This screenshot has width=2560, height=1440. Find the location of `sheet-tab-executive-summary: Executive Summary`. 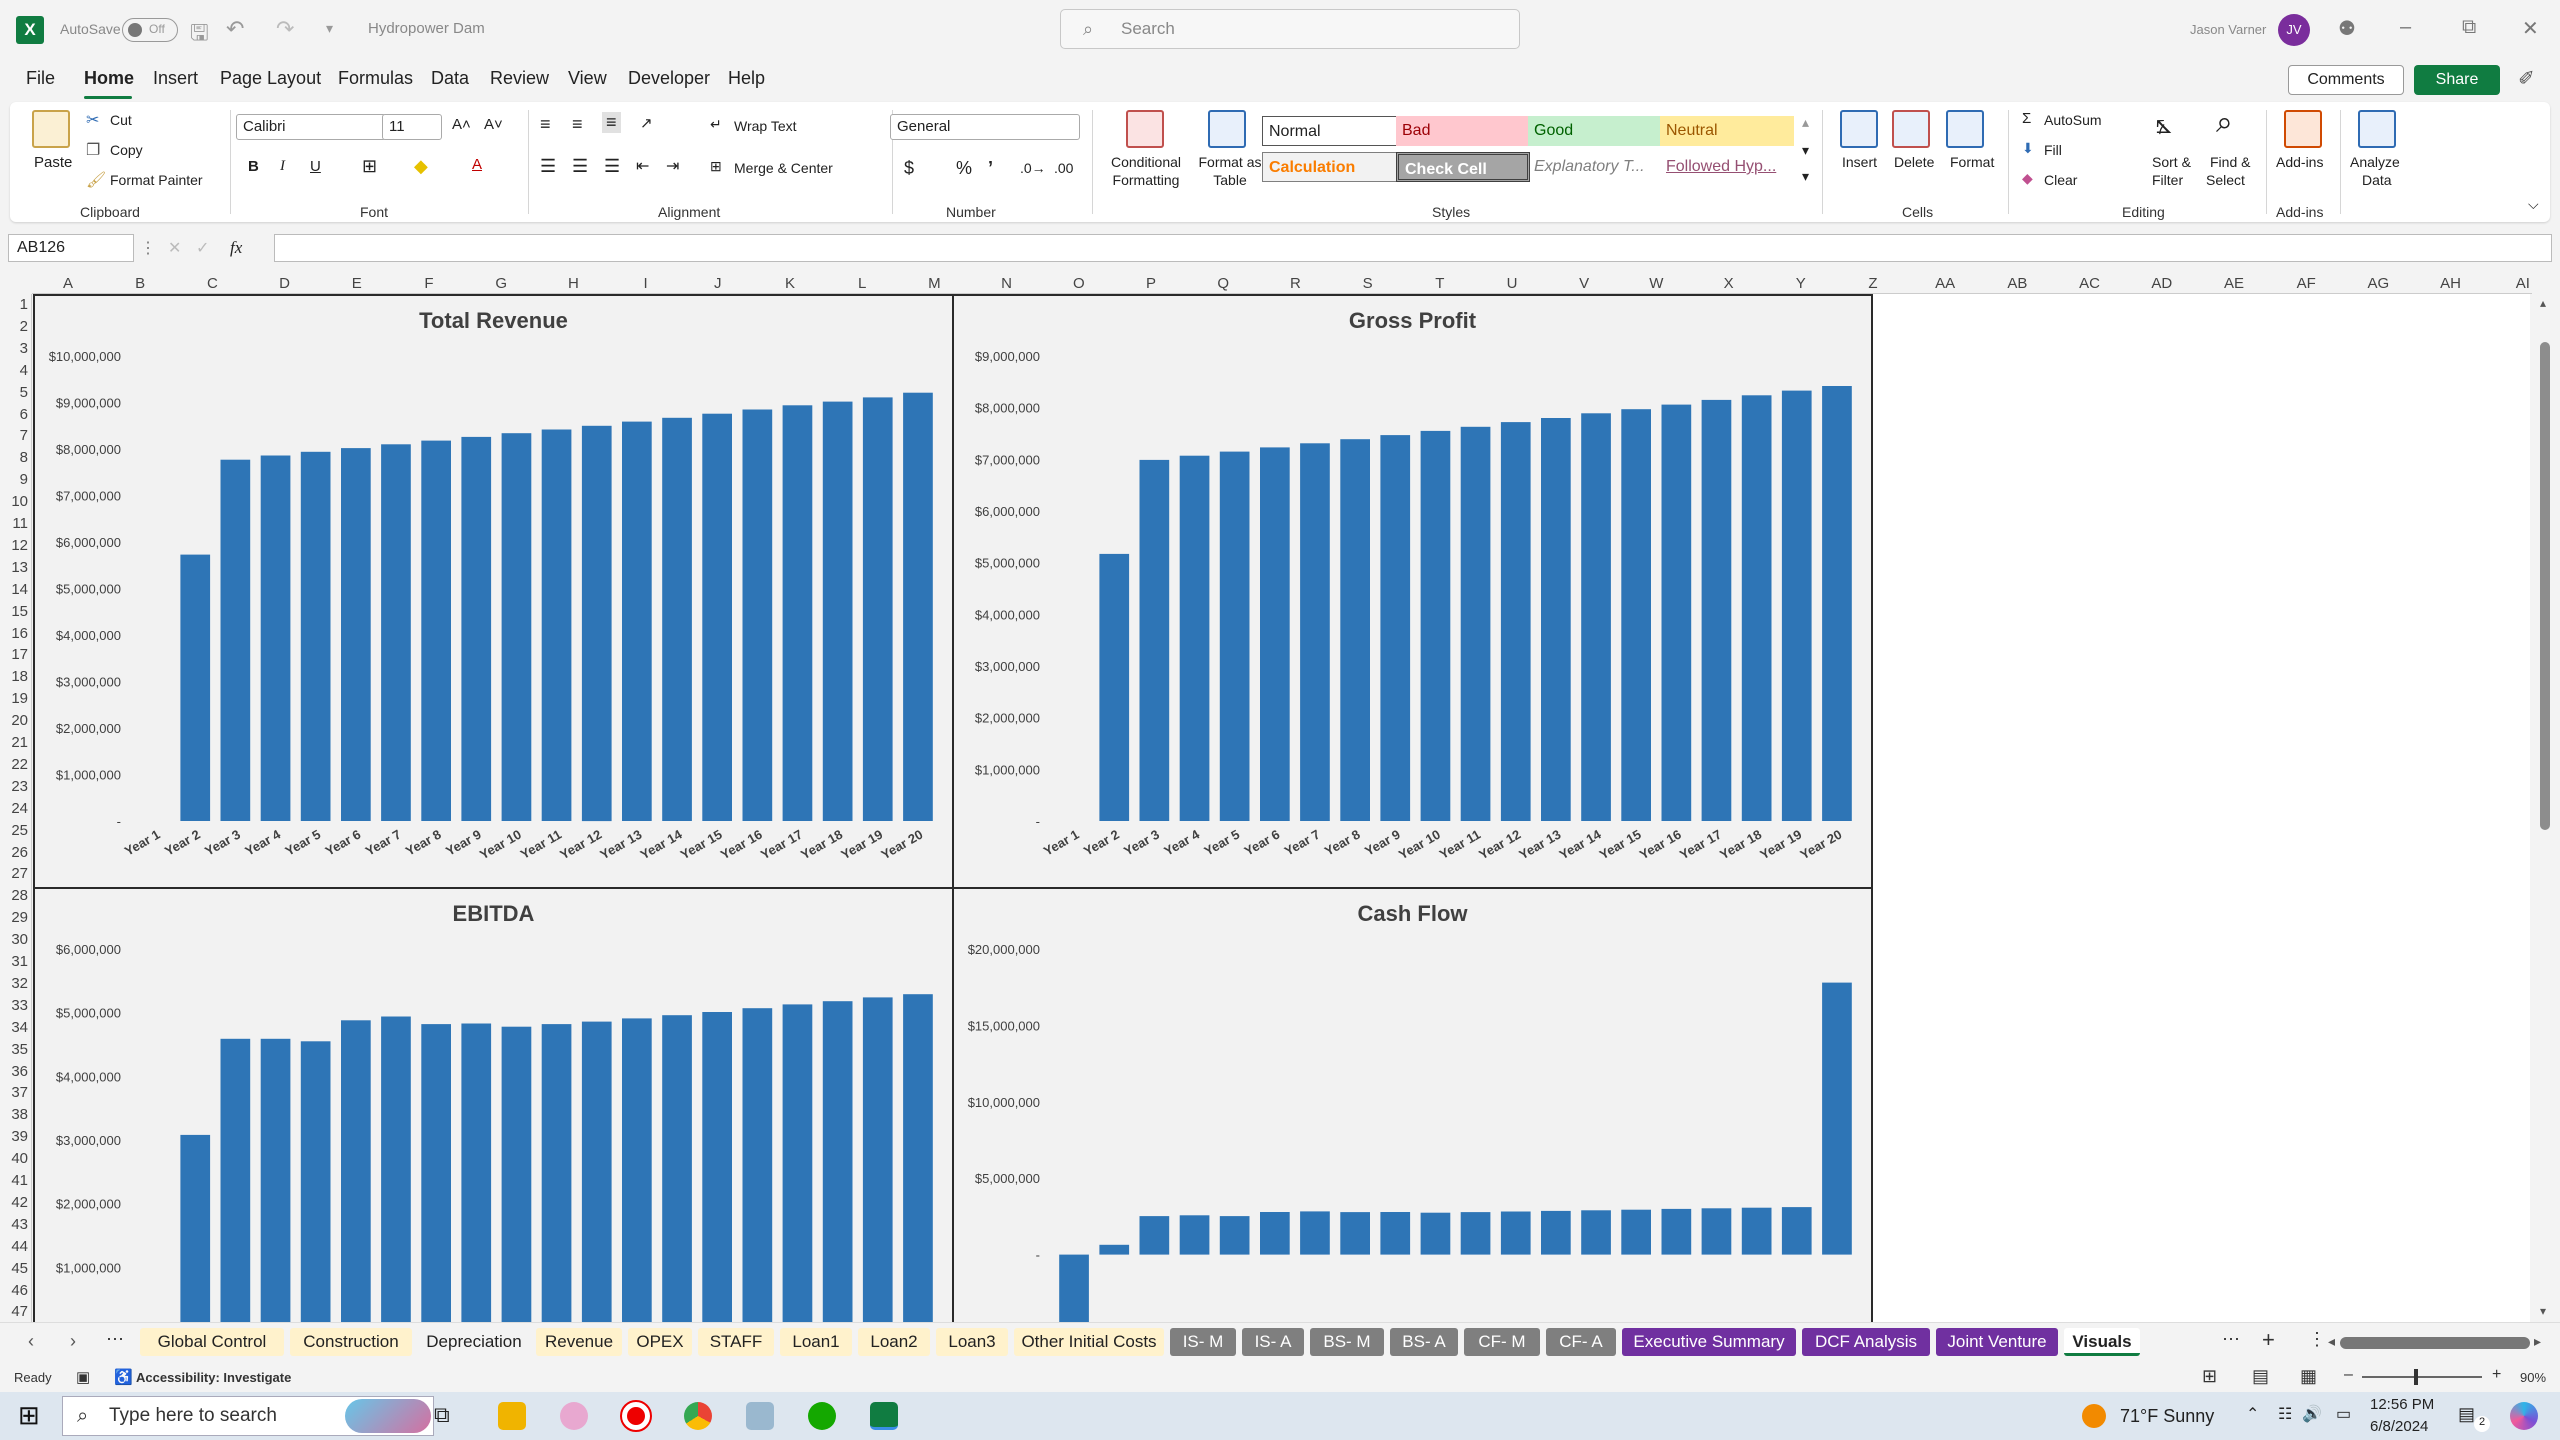

sheet-tab-executive-summary: Executive Summary is located at coordinates (1709, 1342).